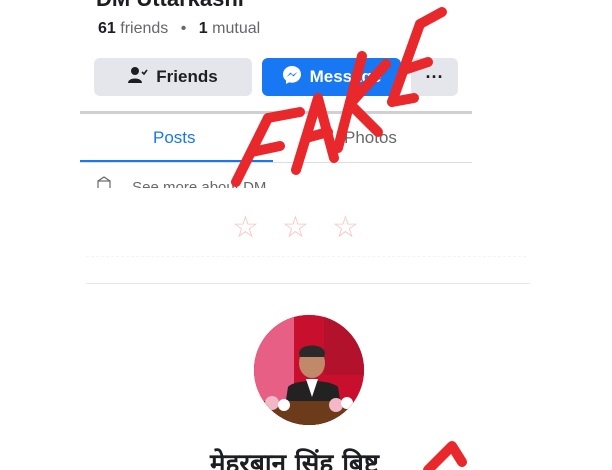 The width and height of the screenshot is (612, 470). Describe the element at coordinates (138, 77) in the screenshot. I see `person-check-icon` at that location.